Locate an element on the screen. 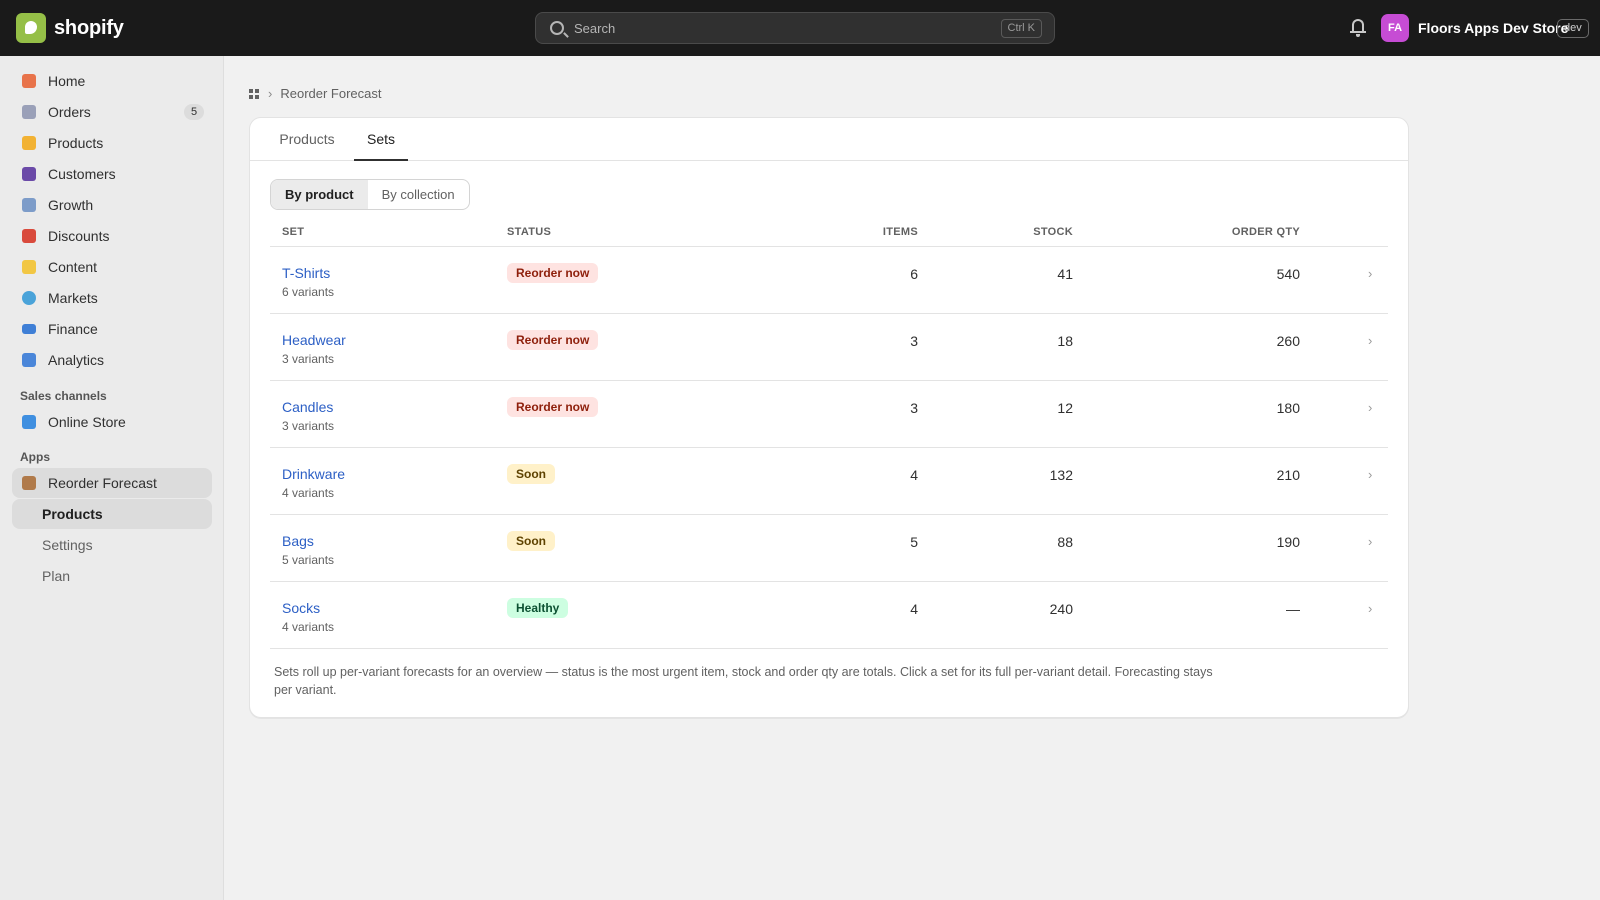 Image resolution: width=1600 pixels, height=900 pixels. items-value: 3 is located at coordinates (914, 408).